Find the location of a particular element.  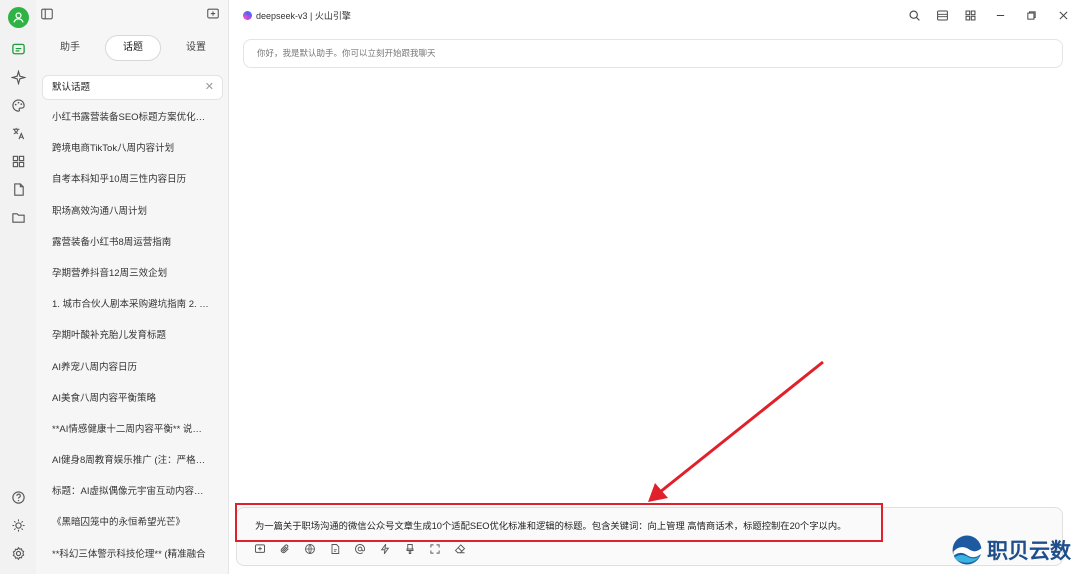

files-icon is located at coordinates (18, 189).